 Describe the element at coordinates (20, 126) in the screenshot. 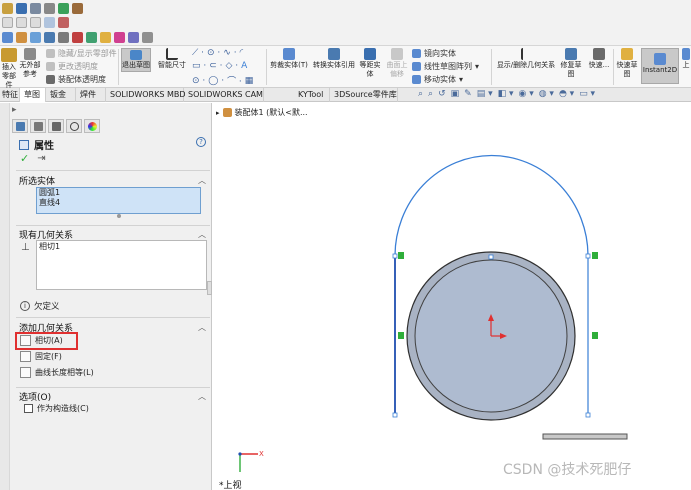

I see `feature-manager-tab` at that location.